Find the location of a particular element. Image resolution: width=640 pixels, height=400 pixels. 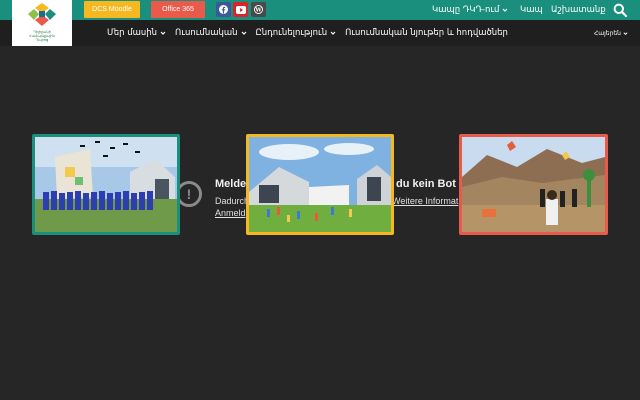

wordpress-icon: W is located at coordinates (258, 9).